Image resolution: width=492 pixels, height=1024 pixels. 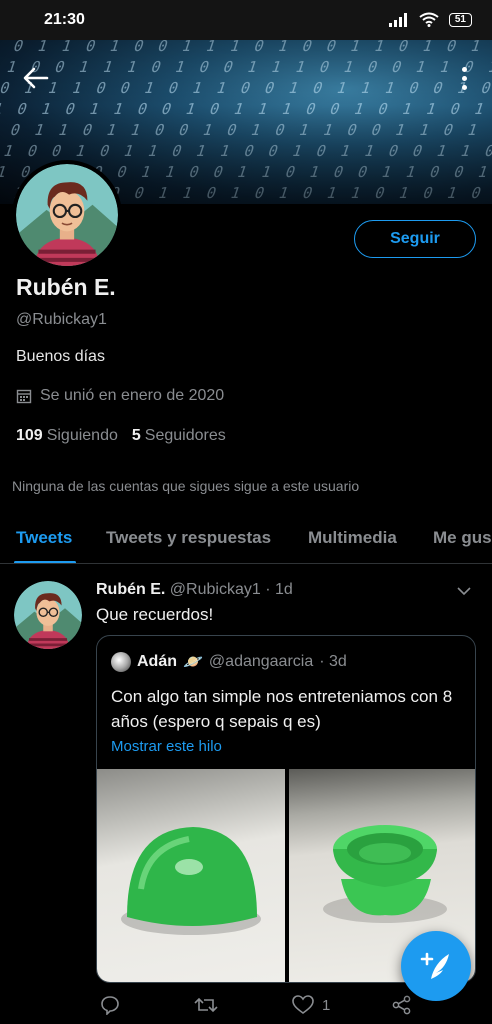 I want to click on retweet-icon, so click(x=206, y=1005).